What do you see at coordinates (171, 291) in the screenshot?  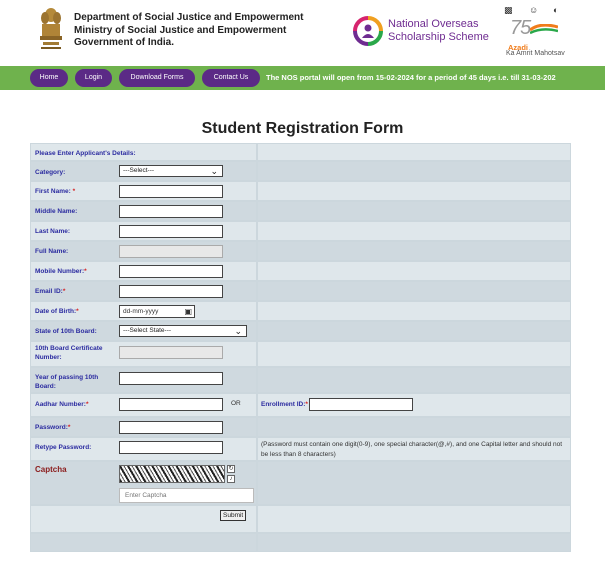 I see `email-input` at bounding box center [171, 291].